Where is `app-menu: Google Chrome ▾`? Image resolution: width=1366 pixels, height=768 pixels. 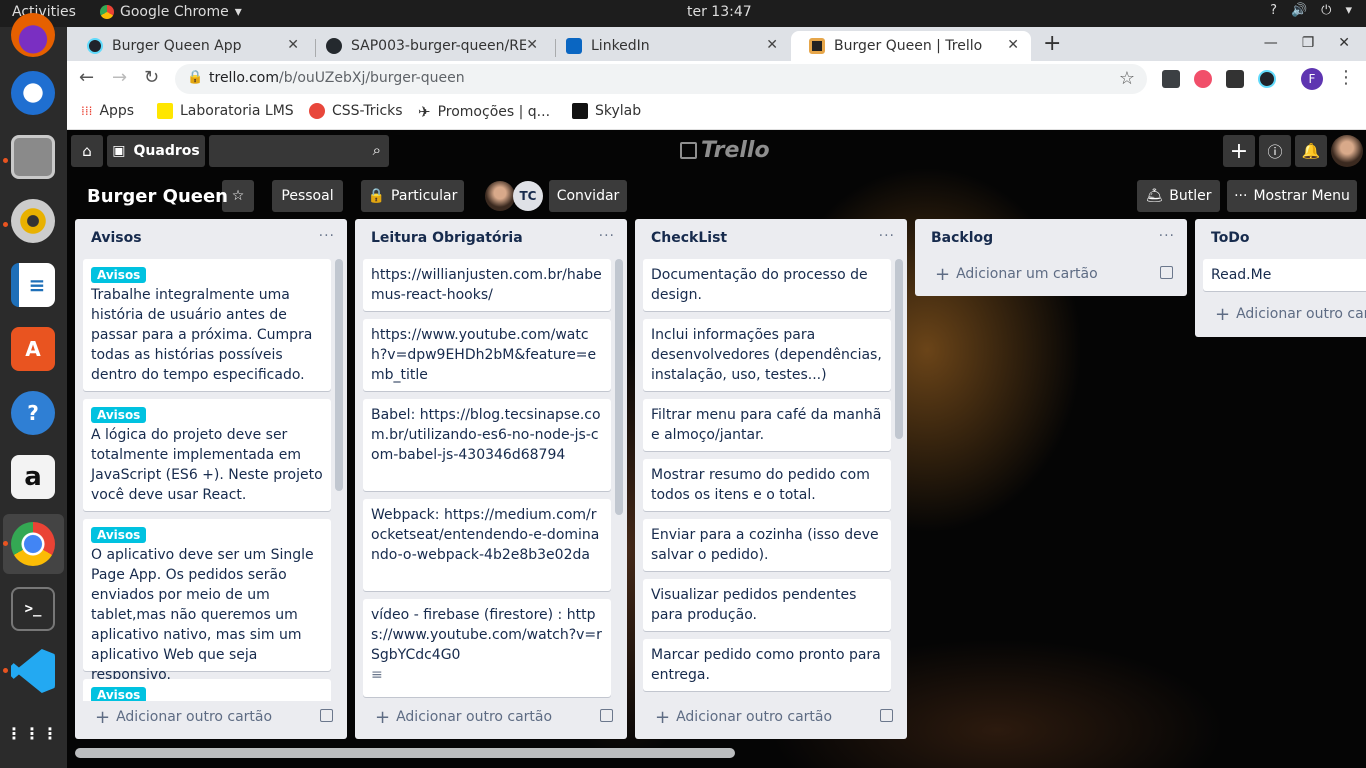
app-menu: Google Chrome ▾ is located at coordinates (171, 12).